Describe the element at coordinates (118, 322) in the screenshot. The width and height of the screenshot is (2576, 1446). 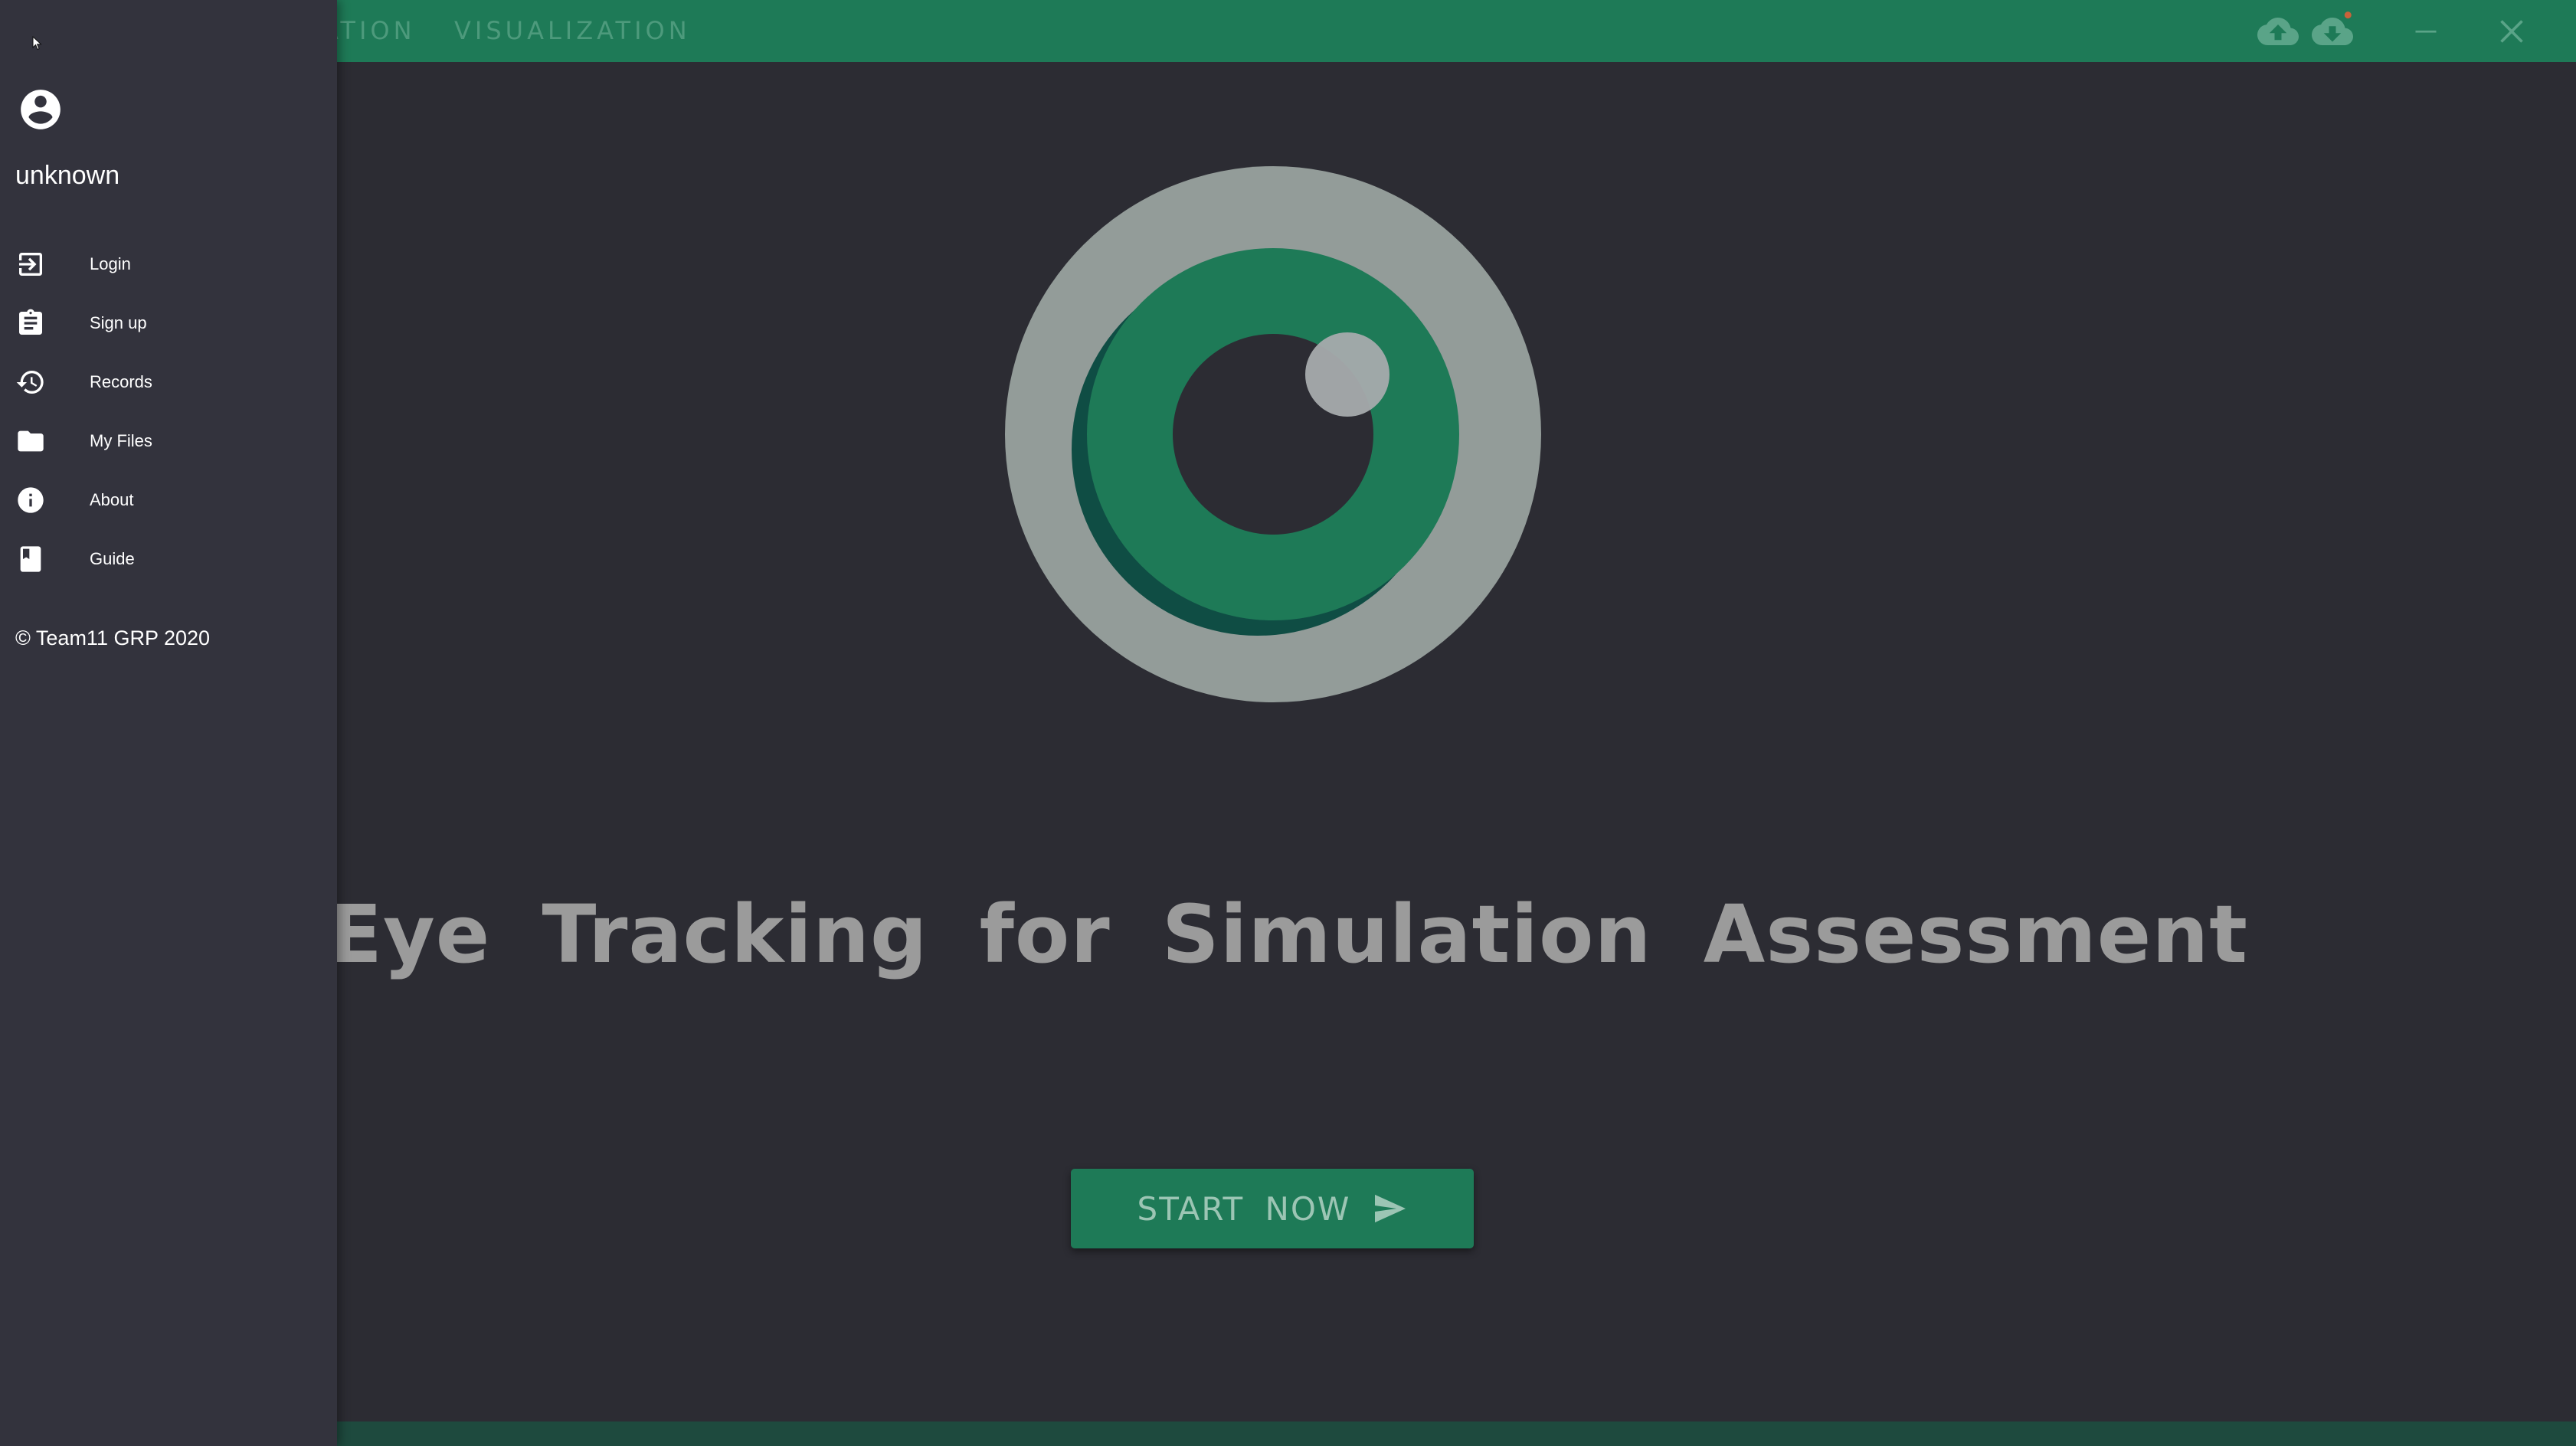
I see `sidebar-item-label: Sign up` at that location.